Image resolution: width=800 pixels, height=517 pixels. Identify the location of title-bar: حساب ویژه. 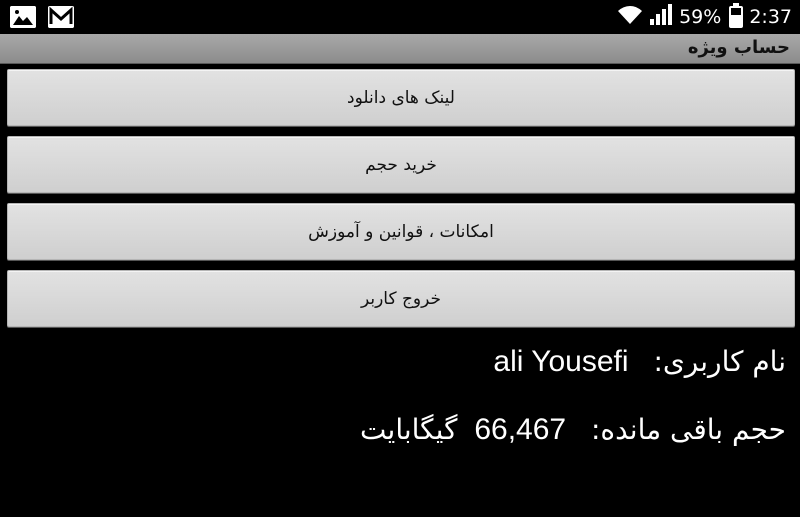
(400, 49).